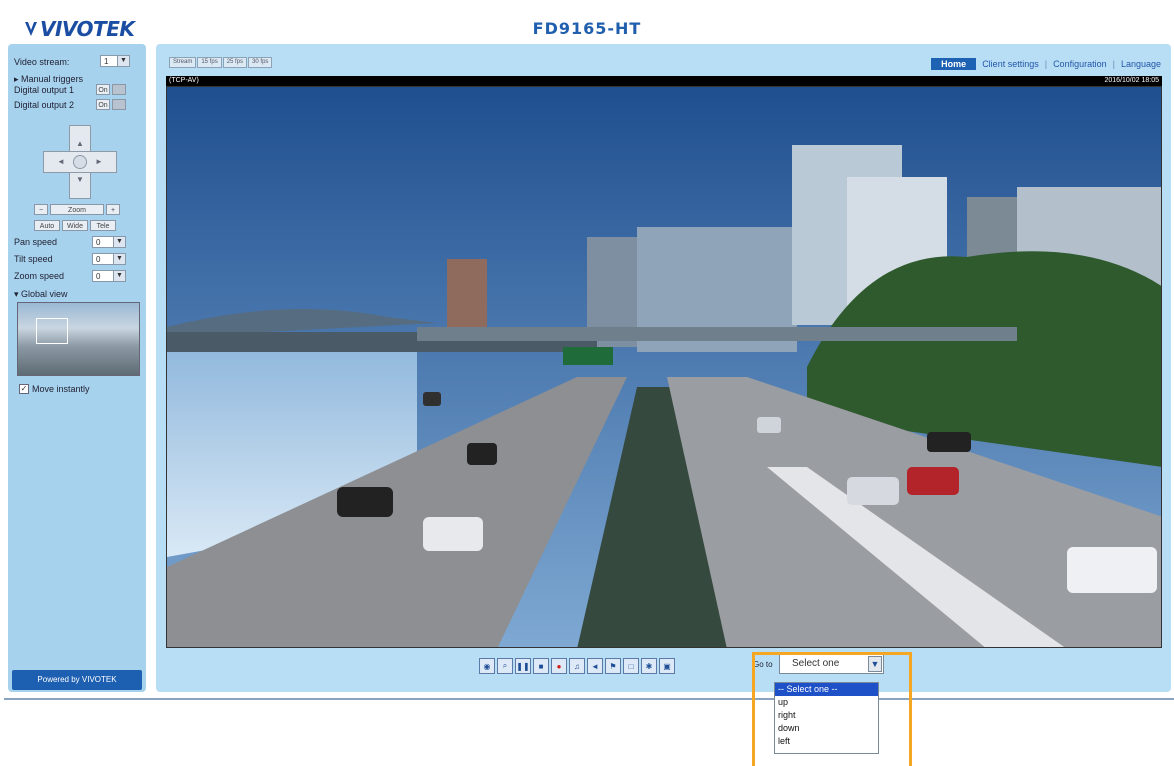  Describe the element at coordinates (103, 104) in the screenshot. I see `digital-output-2-on-button: On` at that location.